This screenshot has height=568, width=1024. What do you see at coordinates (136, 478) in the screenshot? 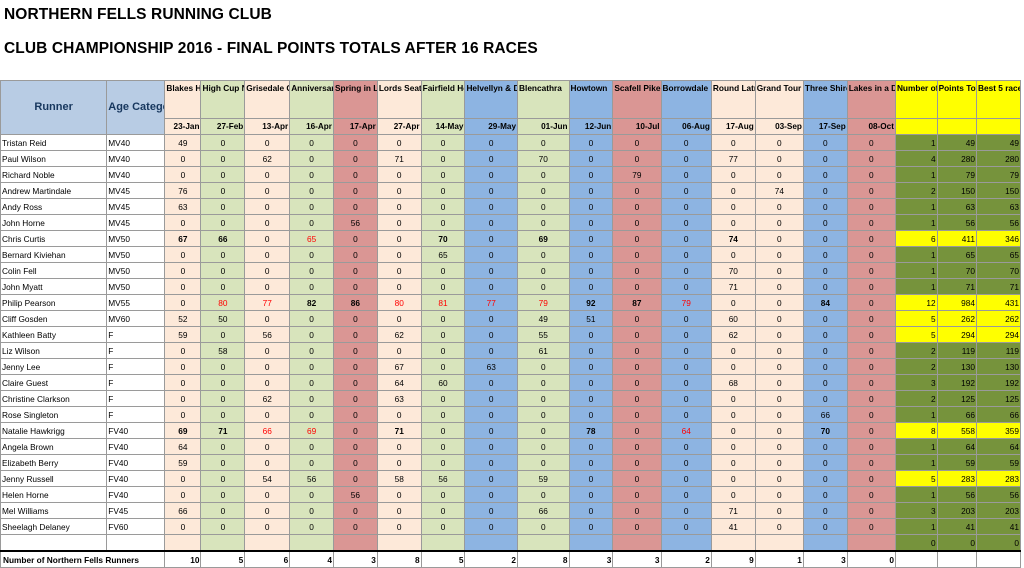
I see `age-category: FV40` at bounding box center [136, 478].